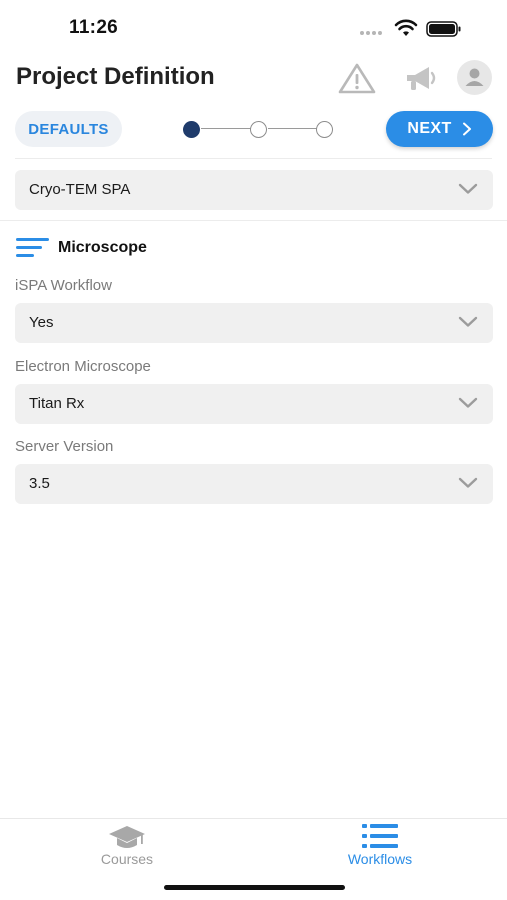 The image size is (507, 900). Describe the element at coordinates (127, 837) in the screenshot. I see `graduation-cap-icon` at that location.